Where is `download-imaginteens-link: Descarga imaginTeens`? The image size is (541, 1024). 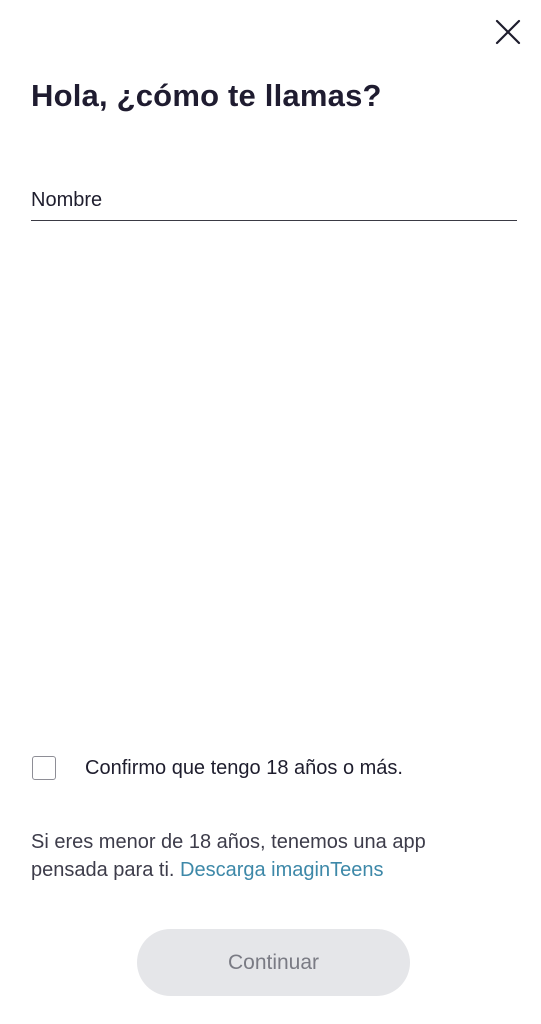
download-imaginteens-link: Descarga imaginTeens is located at coordinates (281, 870).